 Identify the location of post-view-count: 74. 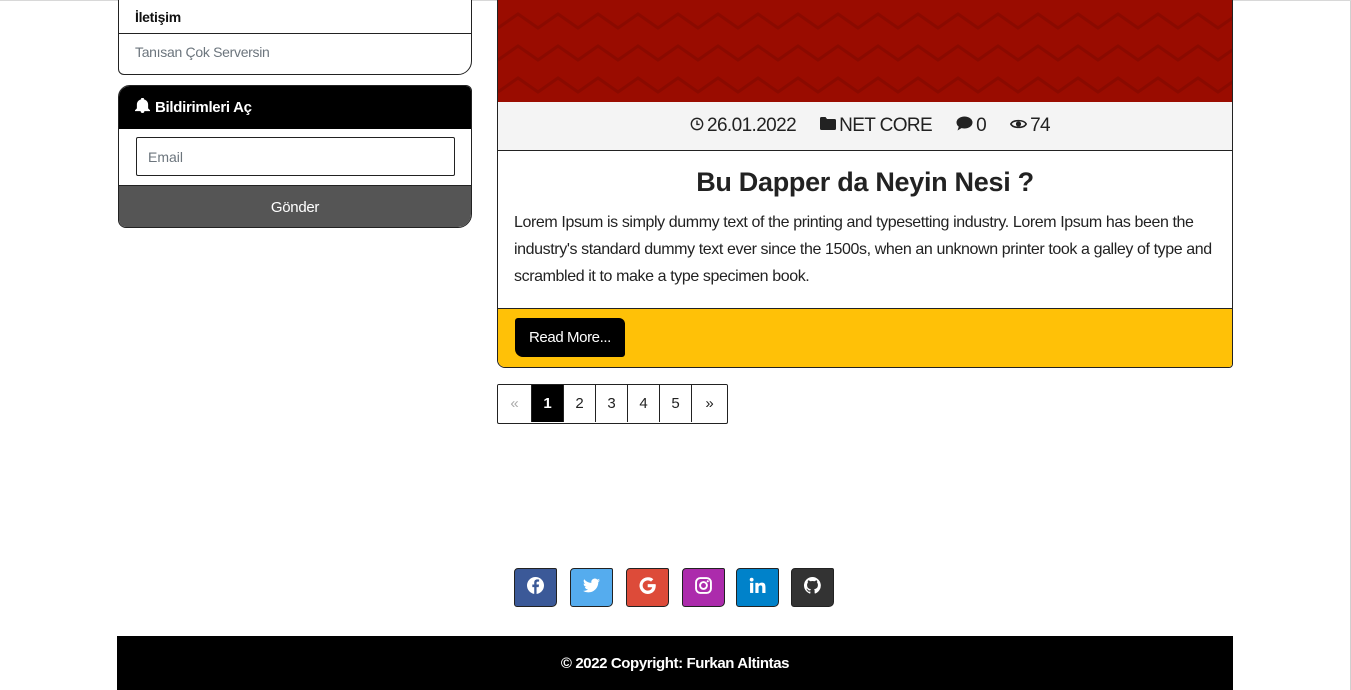
(1030, 126).